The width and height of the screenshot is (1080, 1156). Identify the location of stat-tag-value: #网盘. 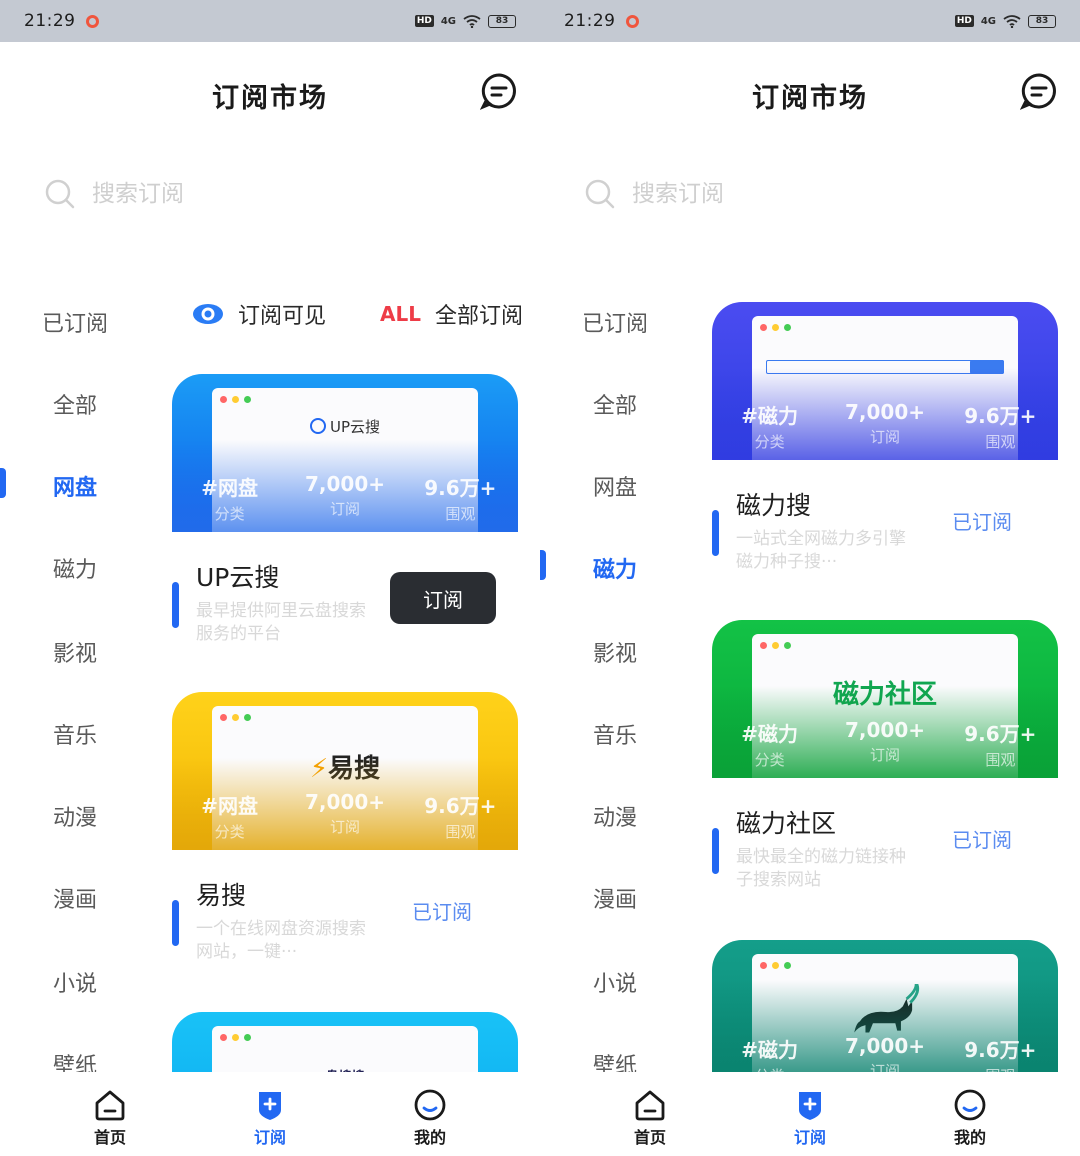
(230, 488).